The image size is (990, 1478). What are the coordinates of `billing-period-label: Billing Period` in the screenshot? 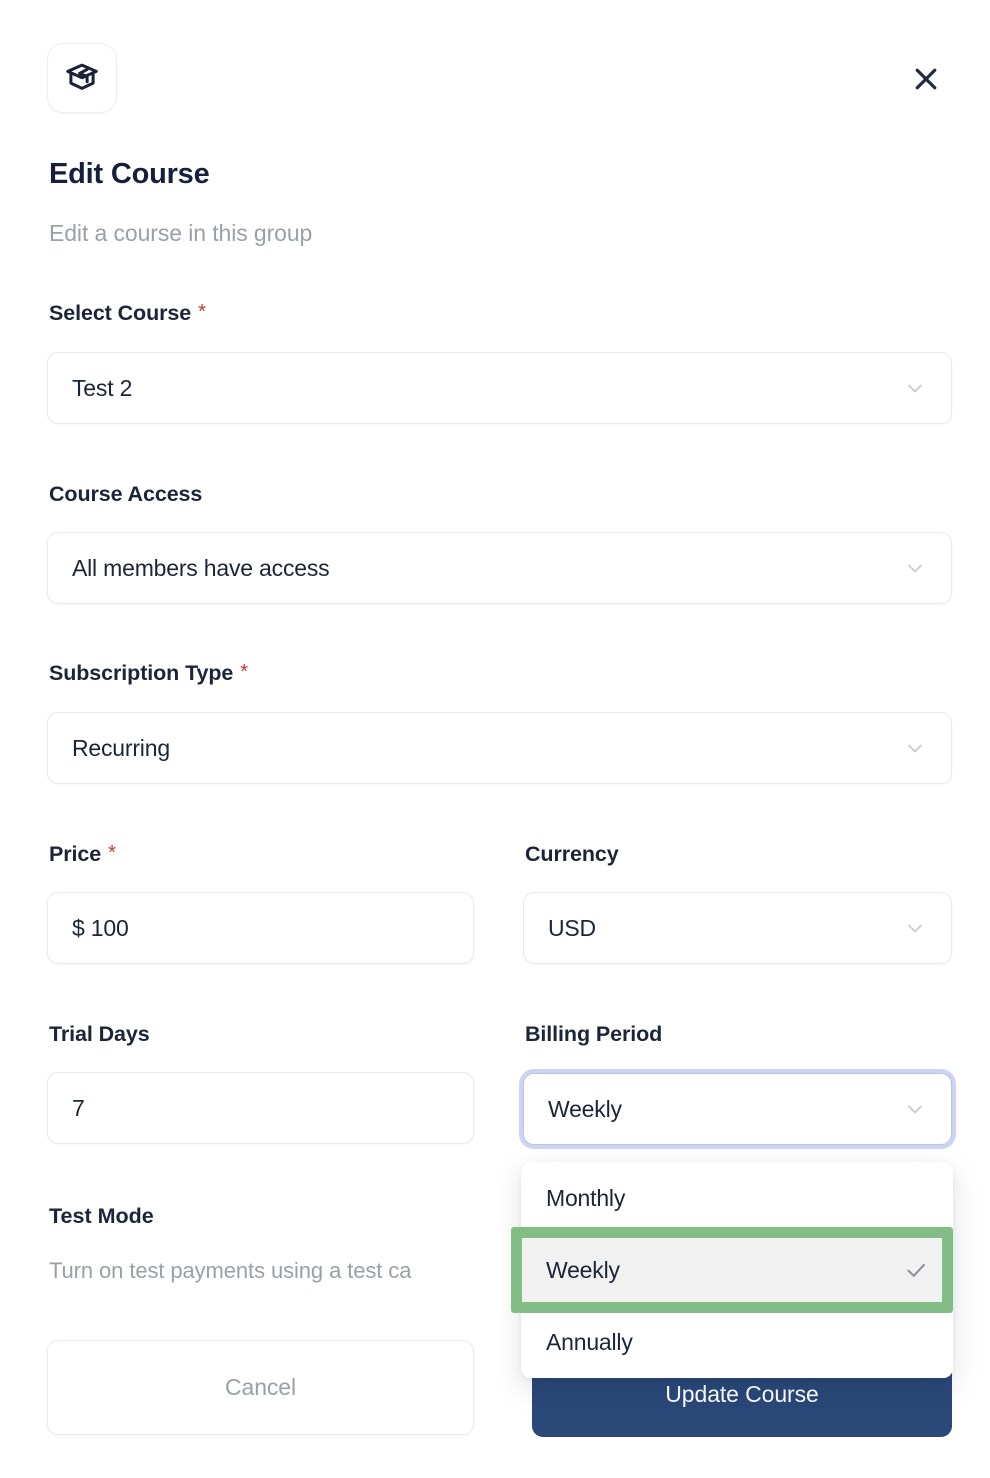 It's located at (593, 1034).